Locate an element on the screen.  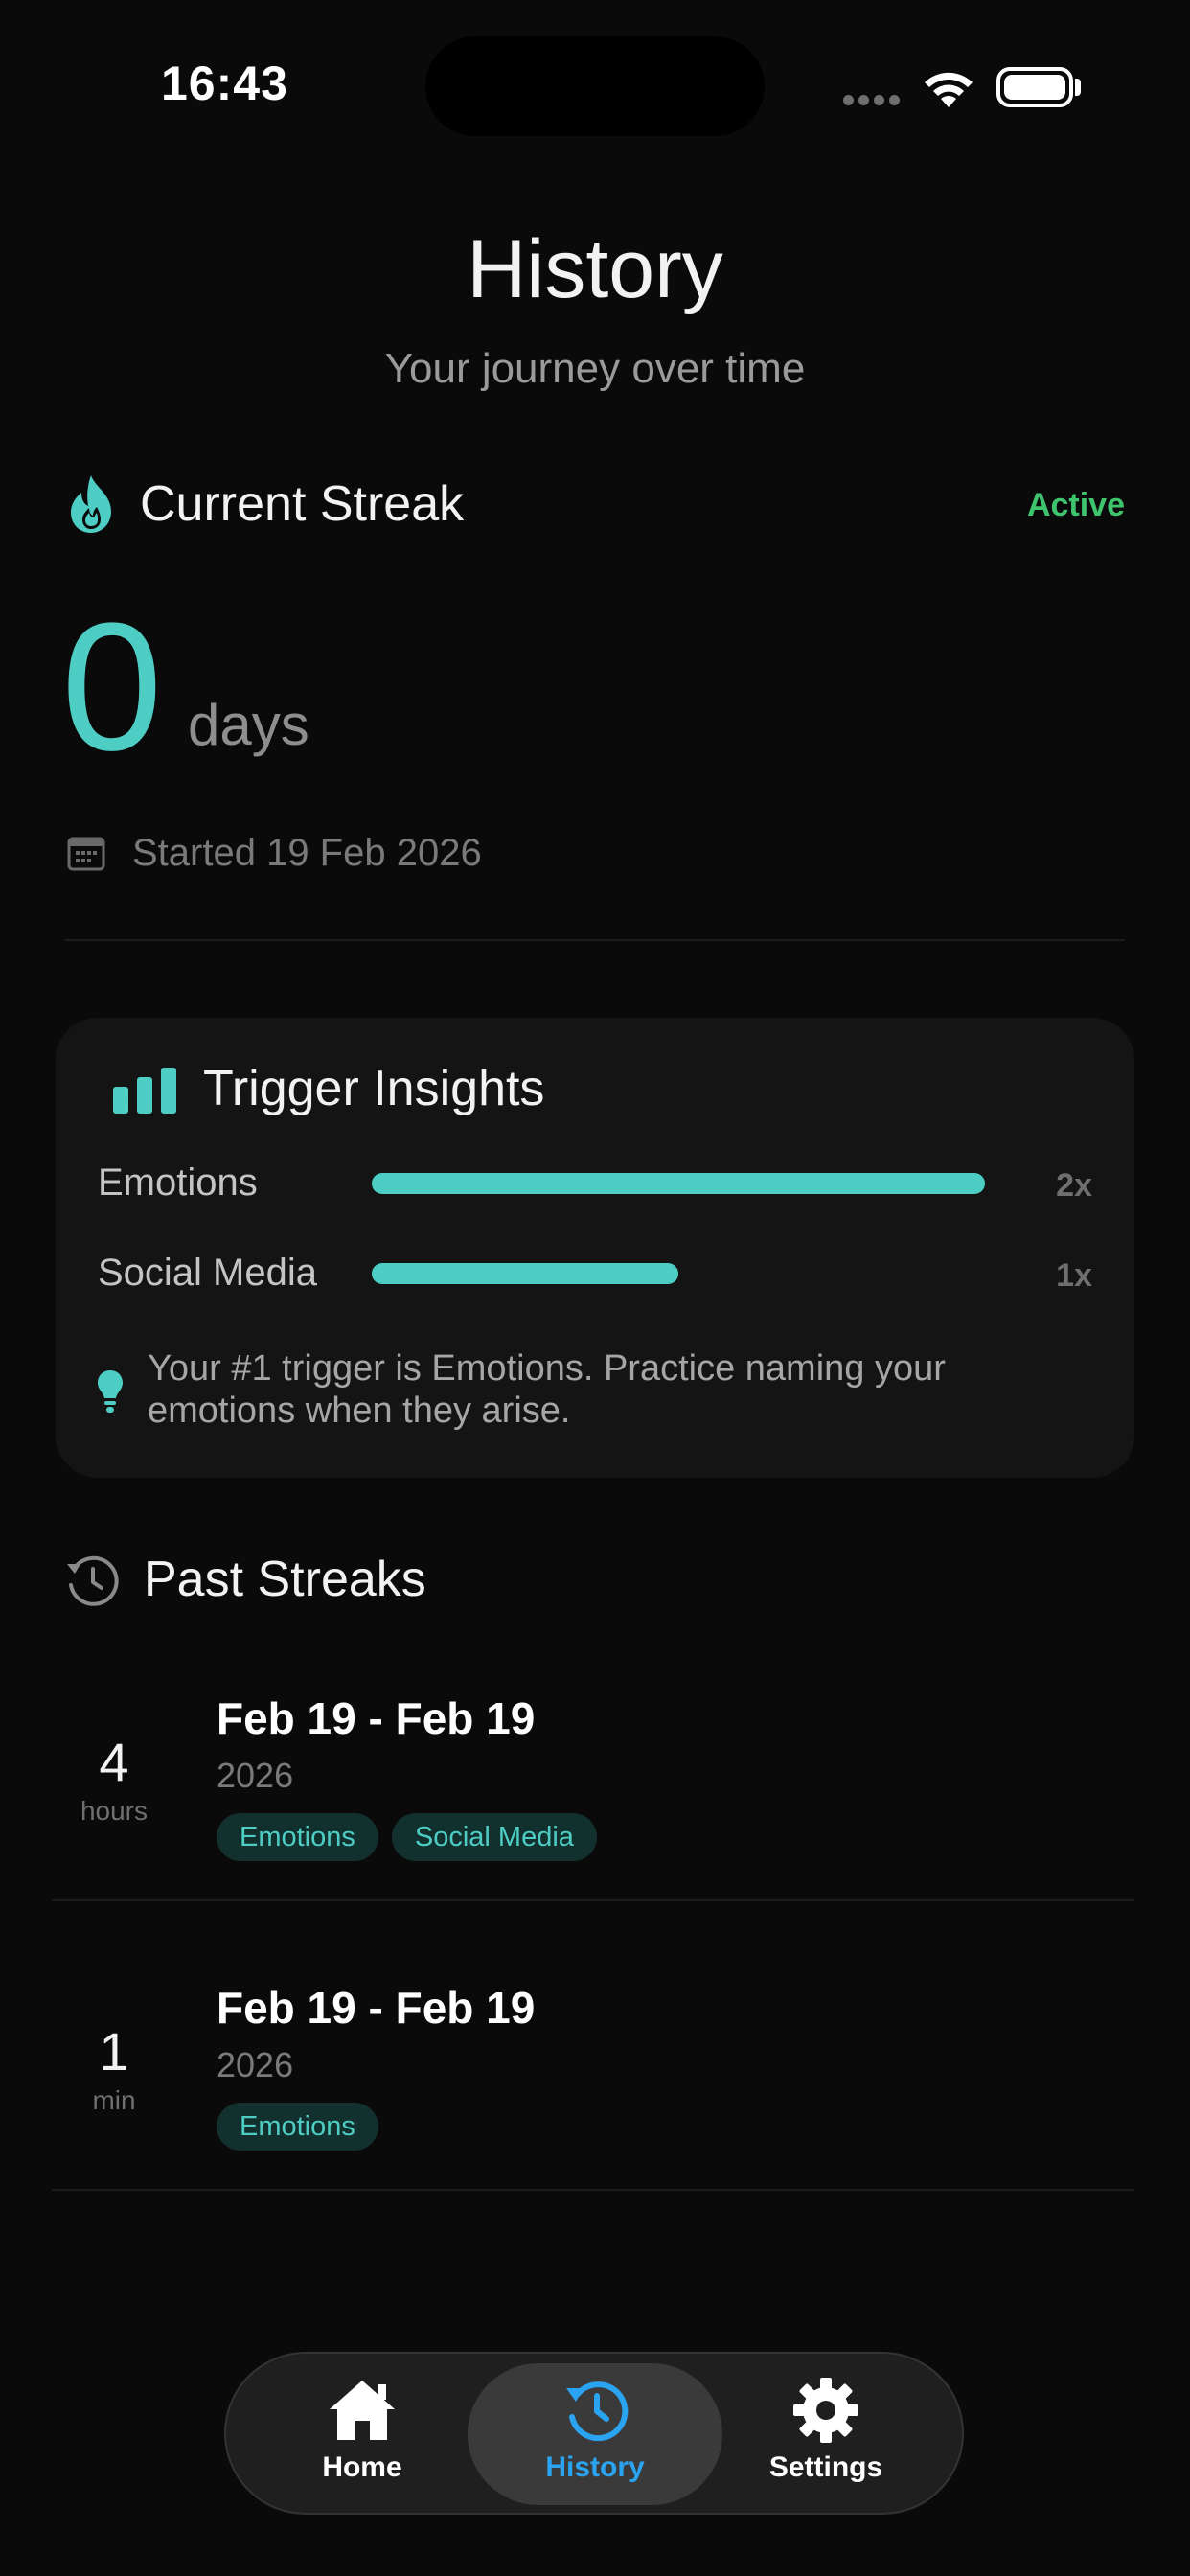
page-title: History is located at coordinates (595, 269).